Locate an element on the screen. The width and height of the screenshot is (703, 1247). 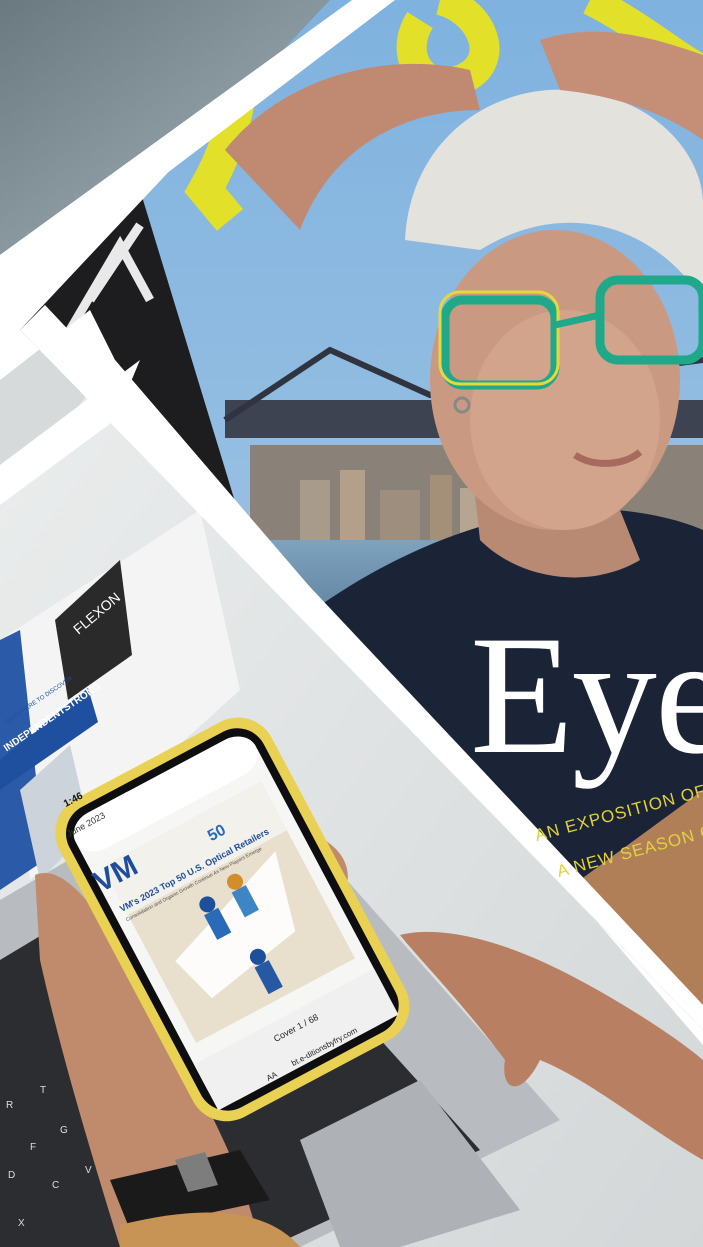
key-v: V is located at coordinates (88, 1170).